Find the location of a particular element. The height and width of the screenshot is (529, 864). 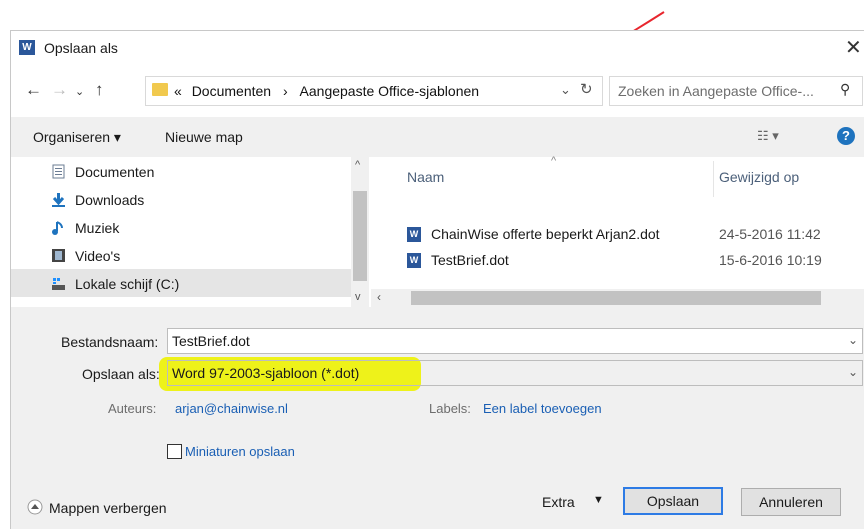

forward-arrow-icon: → is located at coordinates (59, 90).